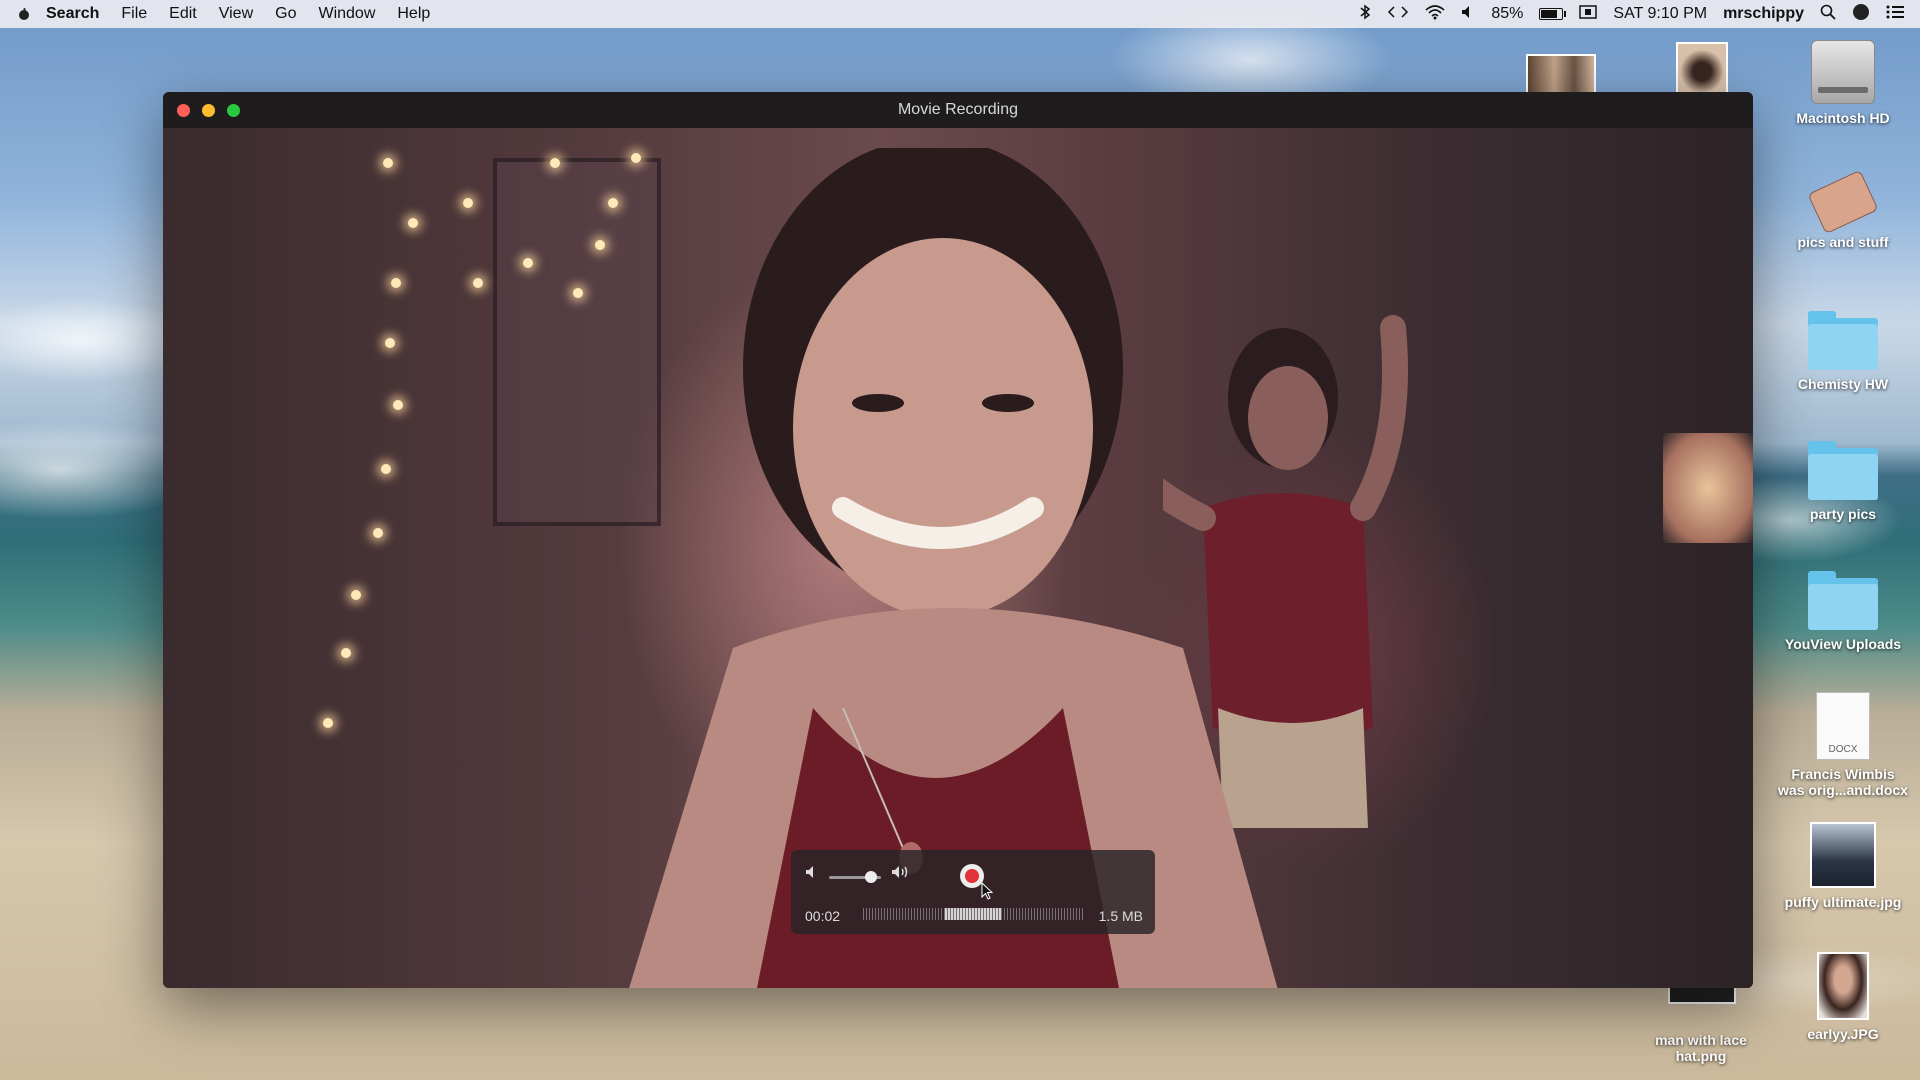  Describe the element at coordinates (236, 14) in the screenshot. I see `menu-view: View` at that location.